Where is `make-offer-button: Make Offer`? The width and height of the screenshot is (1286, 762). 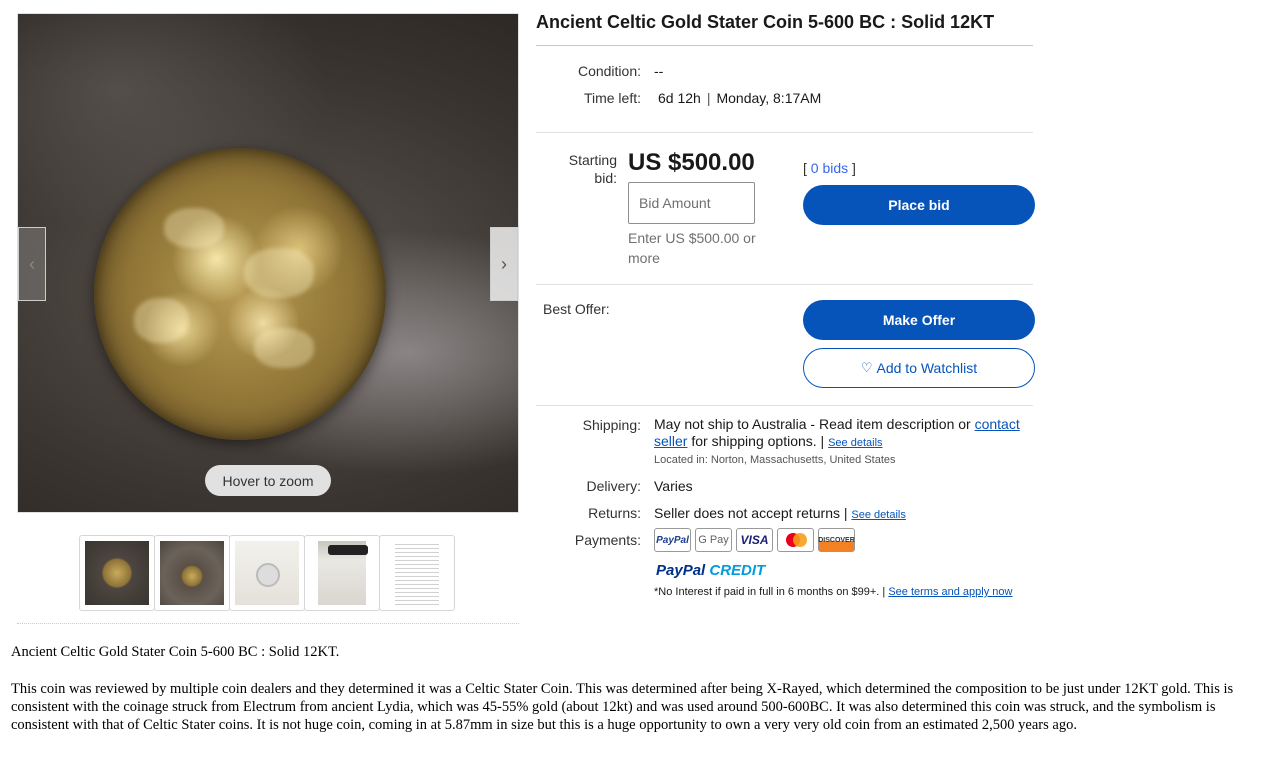 make-offer-button: Make Offer is located at coordinates (919, 320).